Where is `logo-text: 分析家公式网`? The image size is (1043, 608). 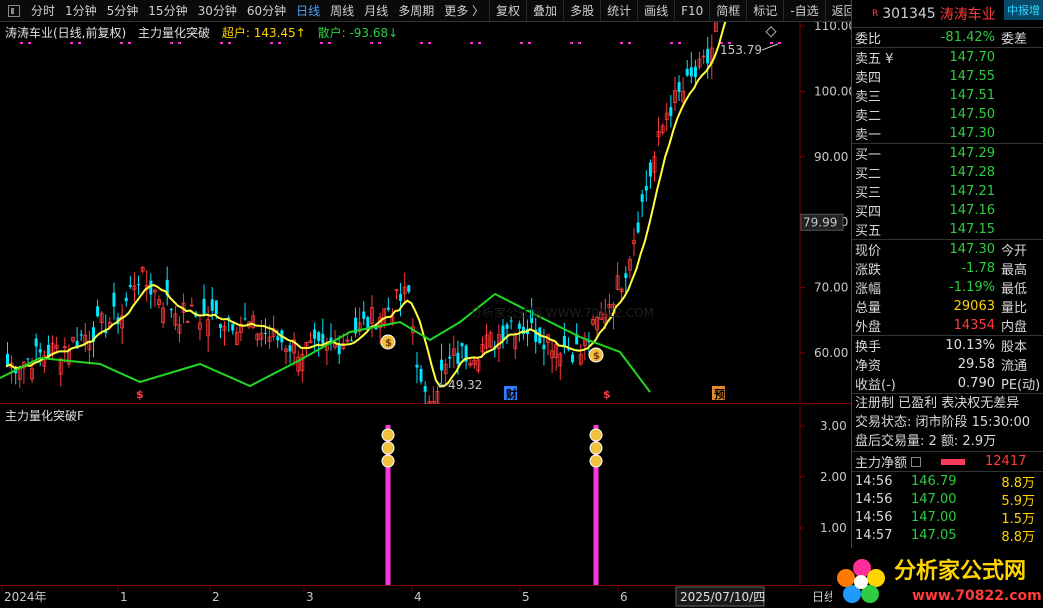
logo-text: 分析家公式网 is located at coordinates (960, 571).